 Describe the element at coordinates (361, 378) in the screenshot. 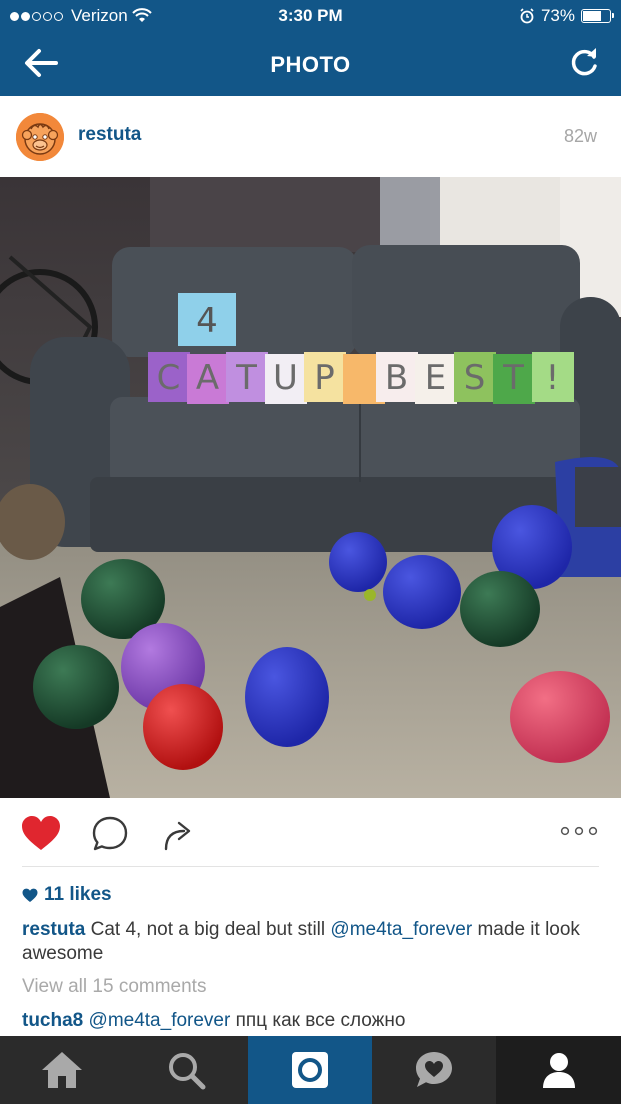

I see `sign-row: C A T U P B E S T!` at that location.